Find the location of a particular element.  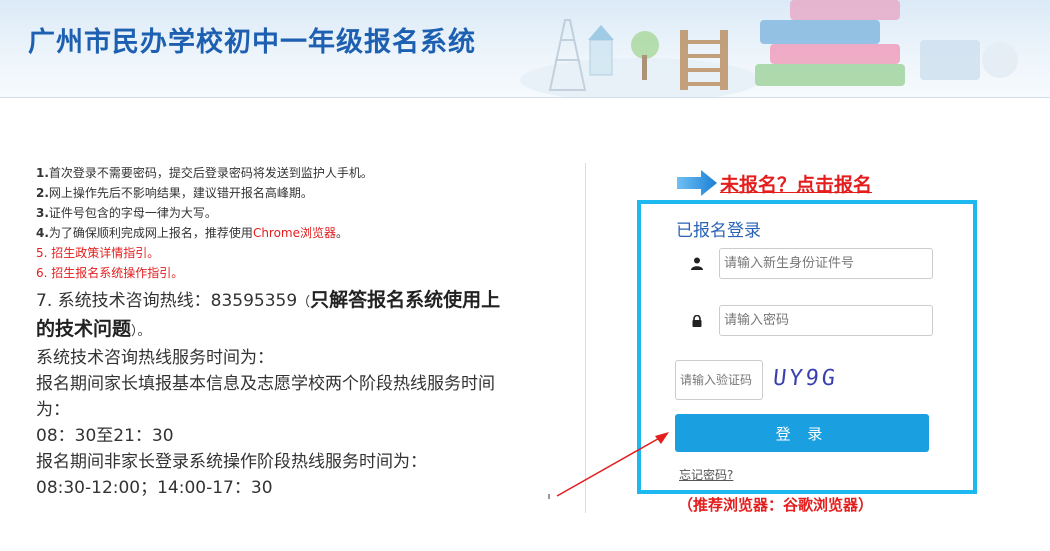

login-title: 已报名登录 is located at coordinates (718, 231).